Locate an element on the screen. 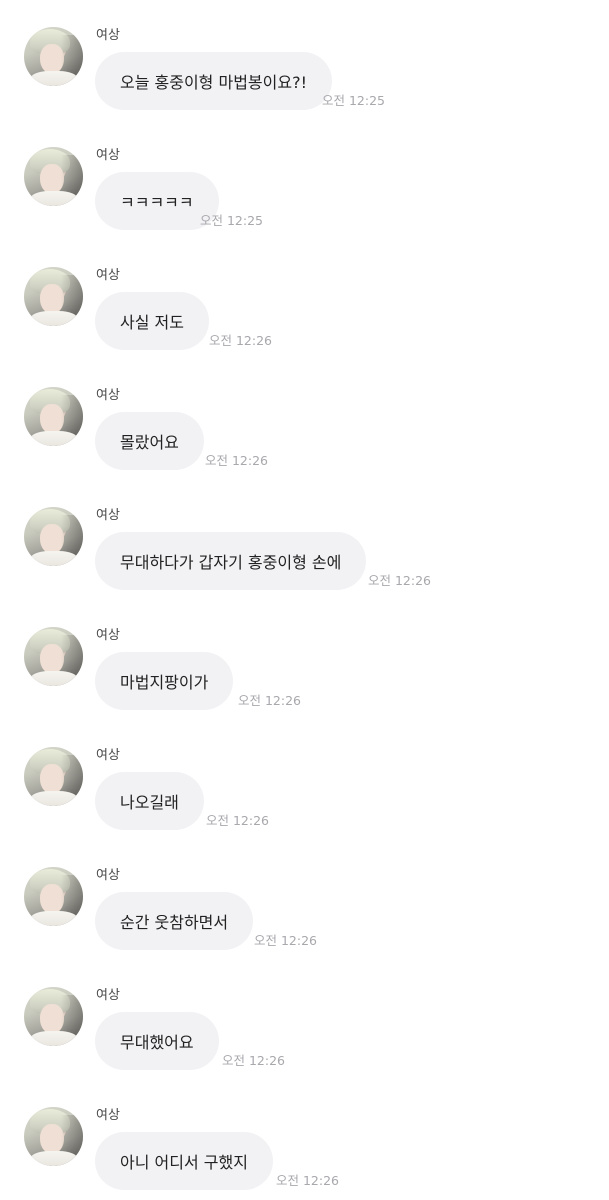 The image size is (609, 1200). chat-message: 여상 마법지팡이가 오전 12:26 is located at coordinates (304, 660).